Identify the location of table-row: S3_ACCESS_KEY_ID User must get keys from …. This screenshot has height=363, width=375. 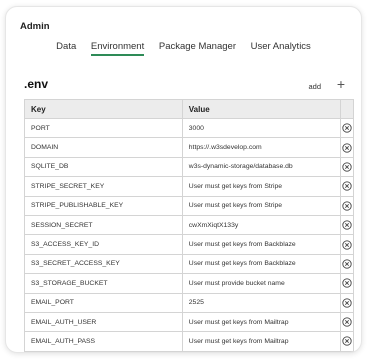
(189, 244).